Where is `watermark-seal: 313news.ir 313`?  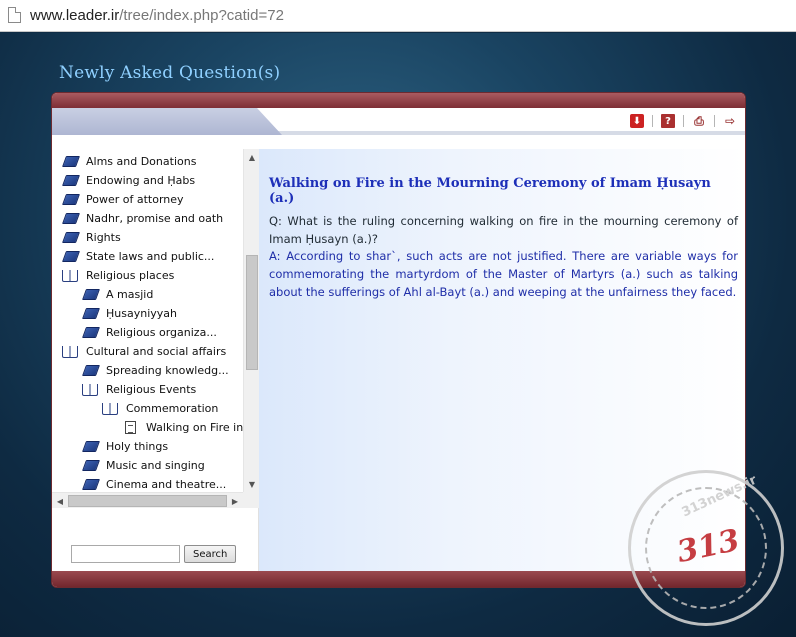 watermark-seal: 313news.ir 313 is located at coordinates (706, 548).